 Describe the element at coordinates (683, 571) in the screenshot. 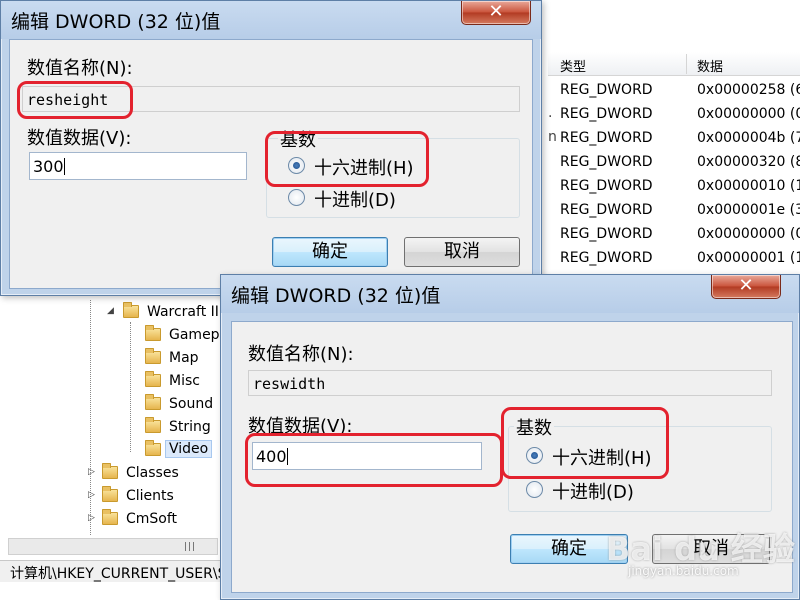

I see `watermark-url: jingyan.baidu.com` at that location.